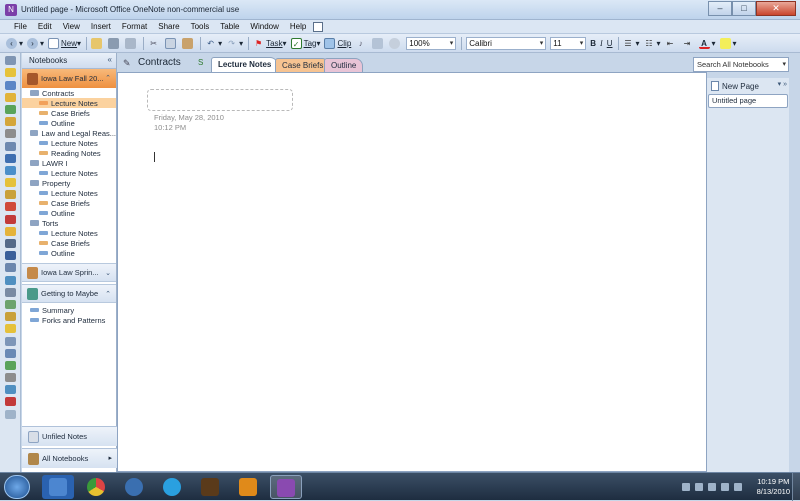 The height and width of the screenshot is (501, 800). What do you see at coordinates (64, 43) in the screenshot?
I see `new-button: New ▾` at bounding box center [64, 43].